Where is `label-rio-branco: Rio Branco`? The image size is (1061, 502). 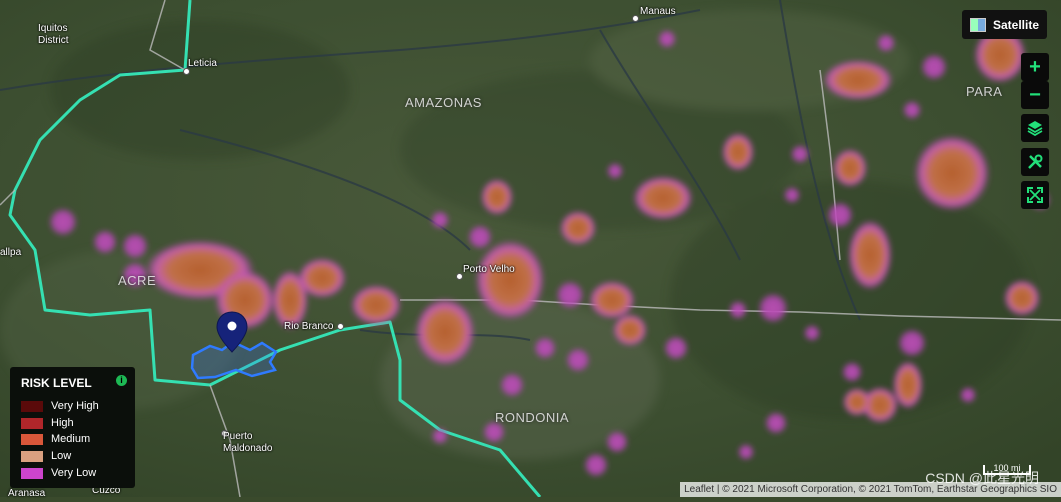
label-rio-branco: Rio Branco is located at coordinates (309, 326).